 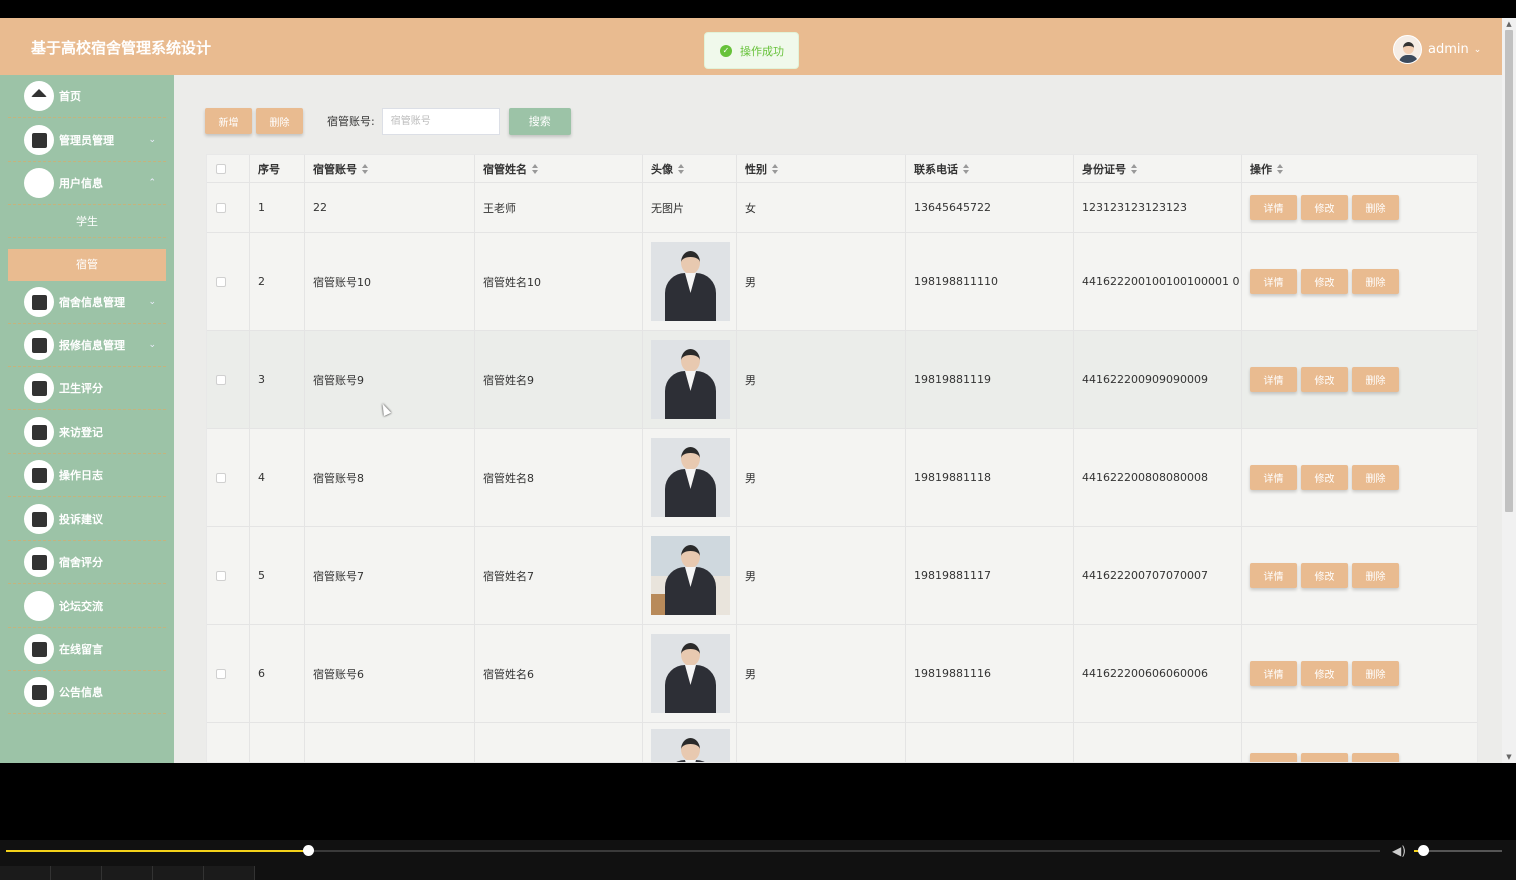 What do you see at coordinates (87, 388) in the screenshot?
I see `sidebar-item-hygiene: 卫生评分` at bounding box center [87, 388].